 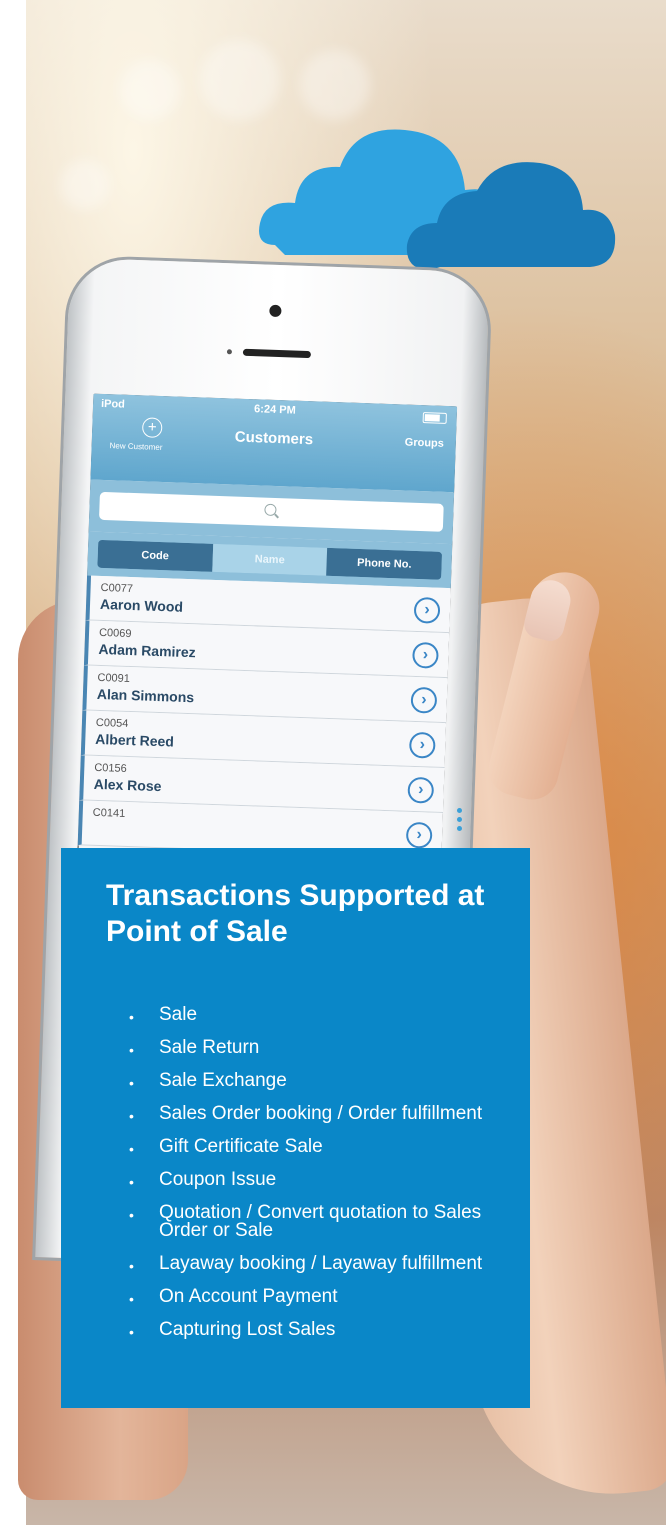 I want to click on segment-phone: Phone No., so click(x=384, y=563).